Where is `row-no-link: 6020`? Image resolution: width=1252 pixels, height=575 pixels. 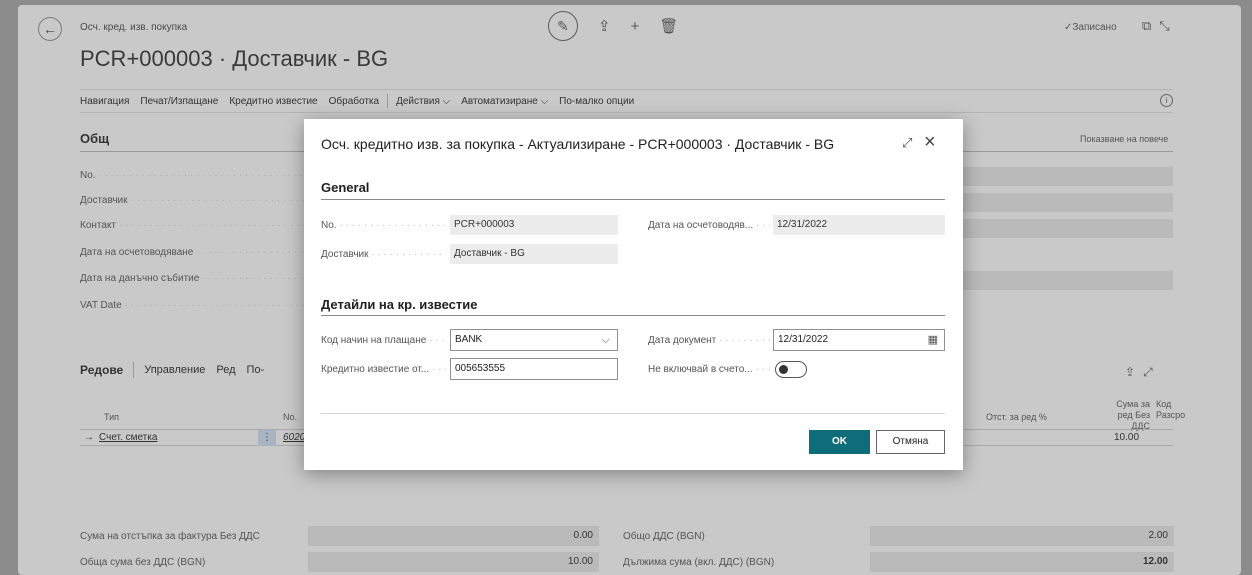
row-no-link: 6020 is located at coordinates (294, 437).